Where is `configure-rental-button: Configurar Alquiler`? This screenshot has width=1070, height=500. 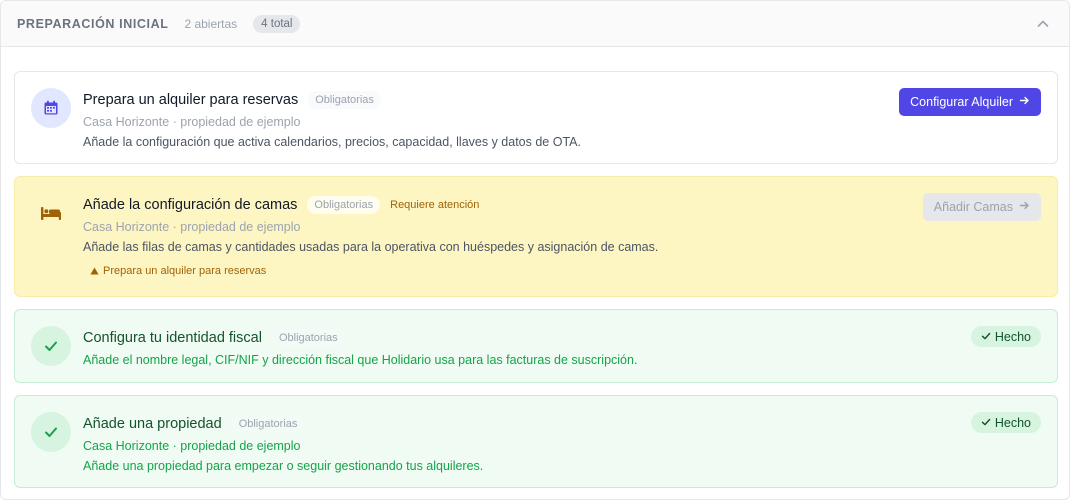
configure-rental-button: Configurar Alquiler is located at coordinates (970, 102).